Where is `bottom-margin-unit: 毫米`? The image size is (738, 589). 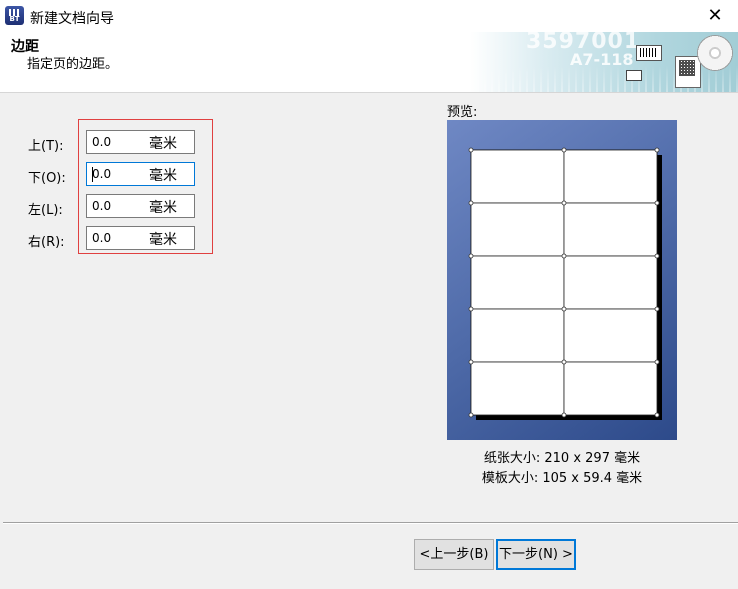 bottom-margin-unit: 毫米 is located at coordinates (163, 176).